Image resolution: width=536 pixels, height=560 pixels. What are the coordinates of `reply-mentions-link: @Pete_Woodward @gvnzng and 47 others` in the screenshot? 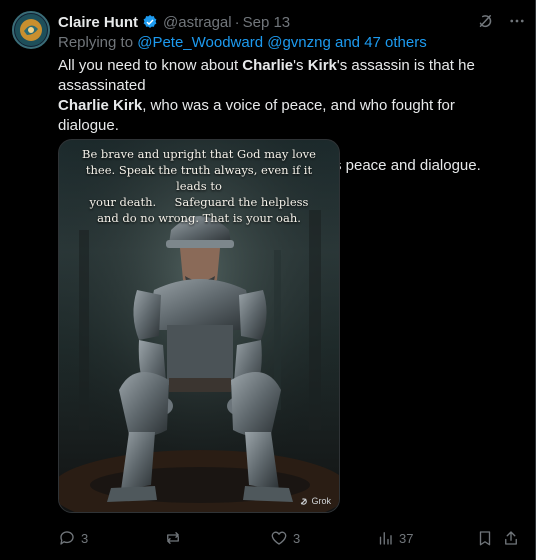 It's located at (282, 42).